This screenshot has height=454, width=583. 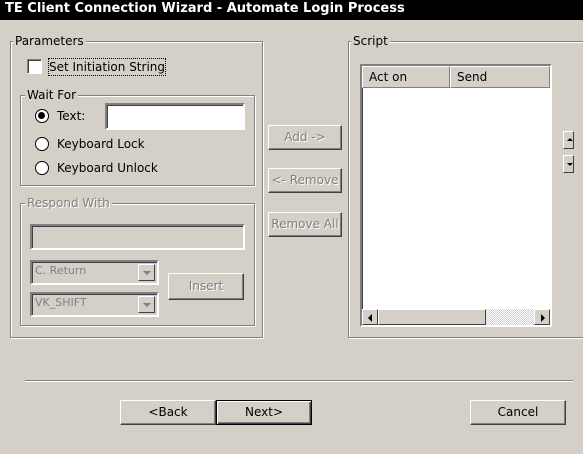 I want to click on scroll-thumb, so click(x=432, y=317).